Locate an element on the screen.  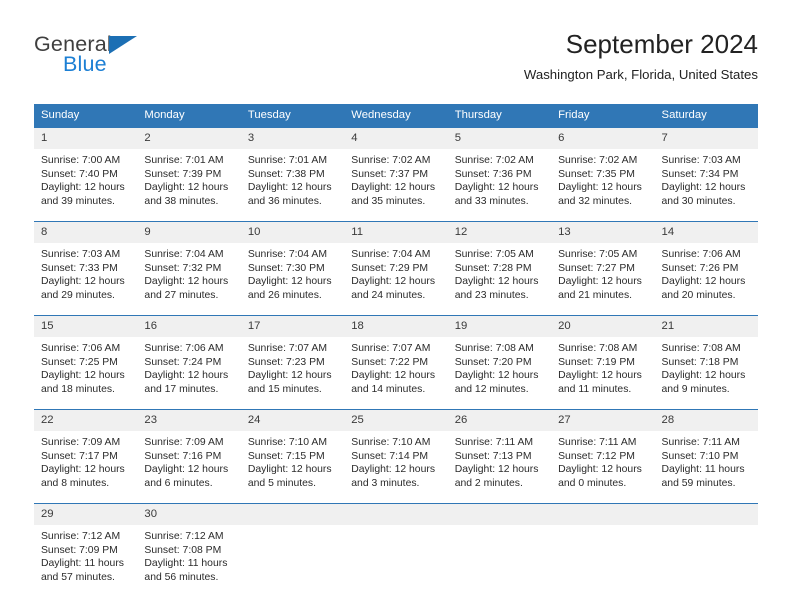
sunset-text: Sunset: 7:12 PM is located at coordinates (596, 456).